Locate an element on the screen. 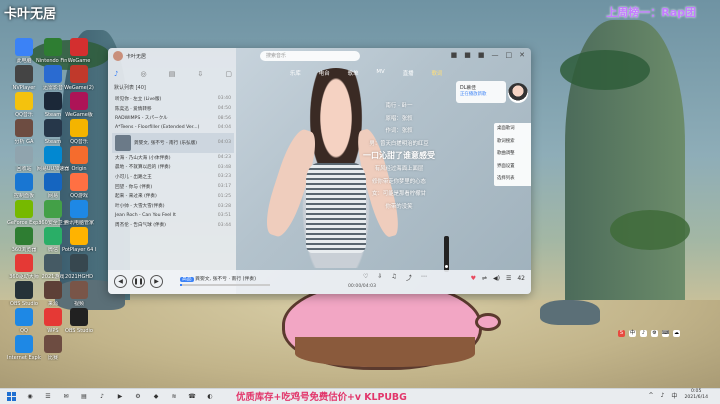 This screenshot has width=720, height=404. username: 卡叶无居 is located at coordinates (136, 56).